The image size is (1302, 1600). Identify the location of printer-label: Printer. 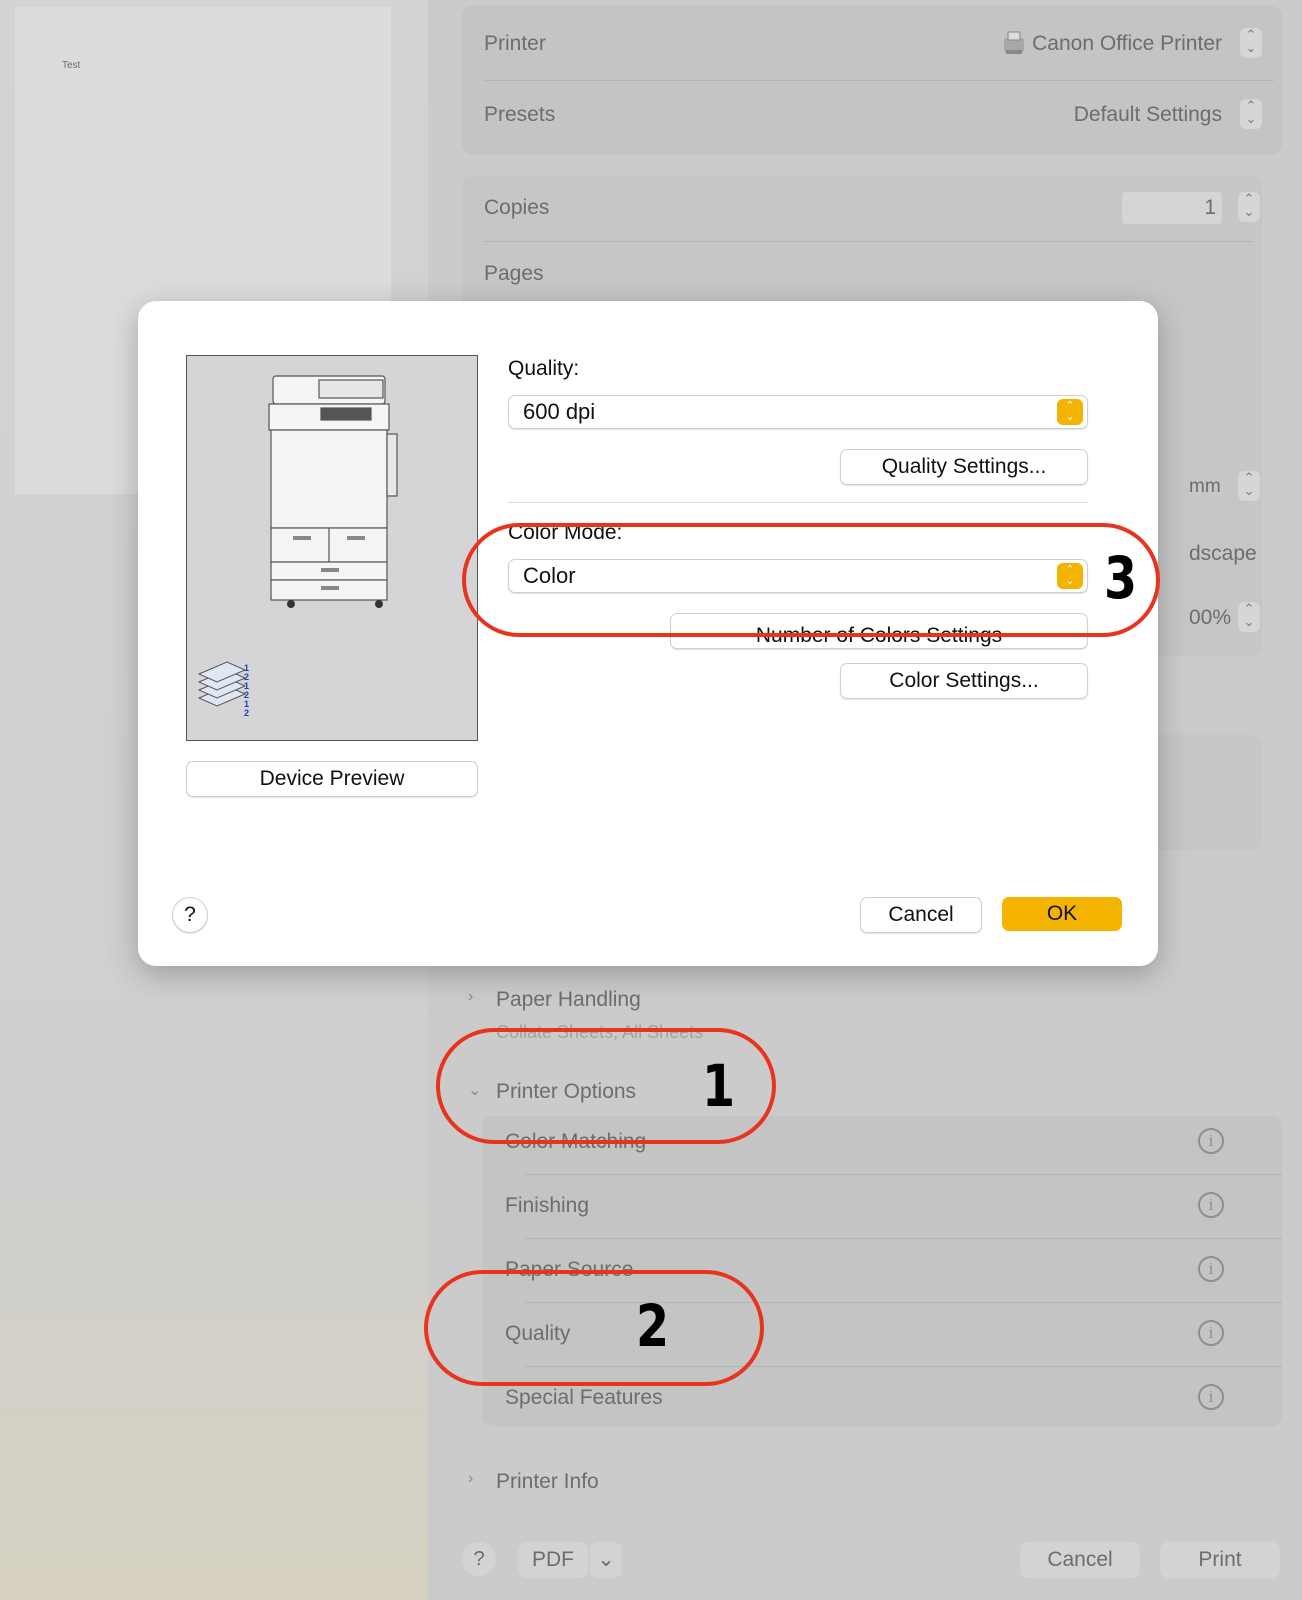
(515, 43).